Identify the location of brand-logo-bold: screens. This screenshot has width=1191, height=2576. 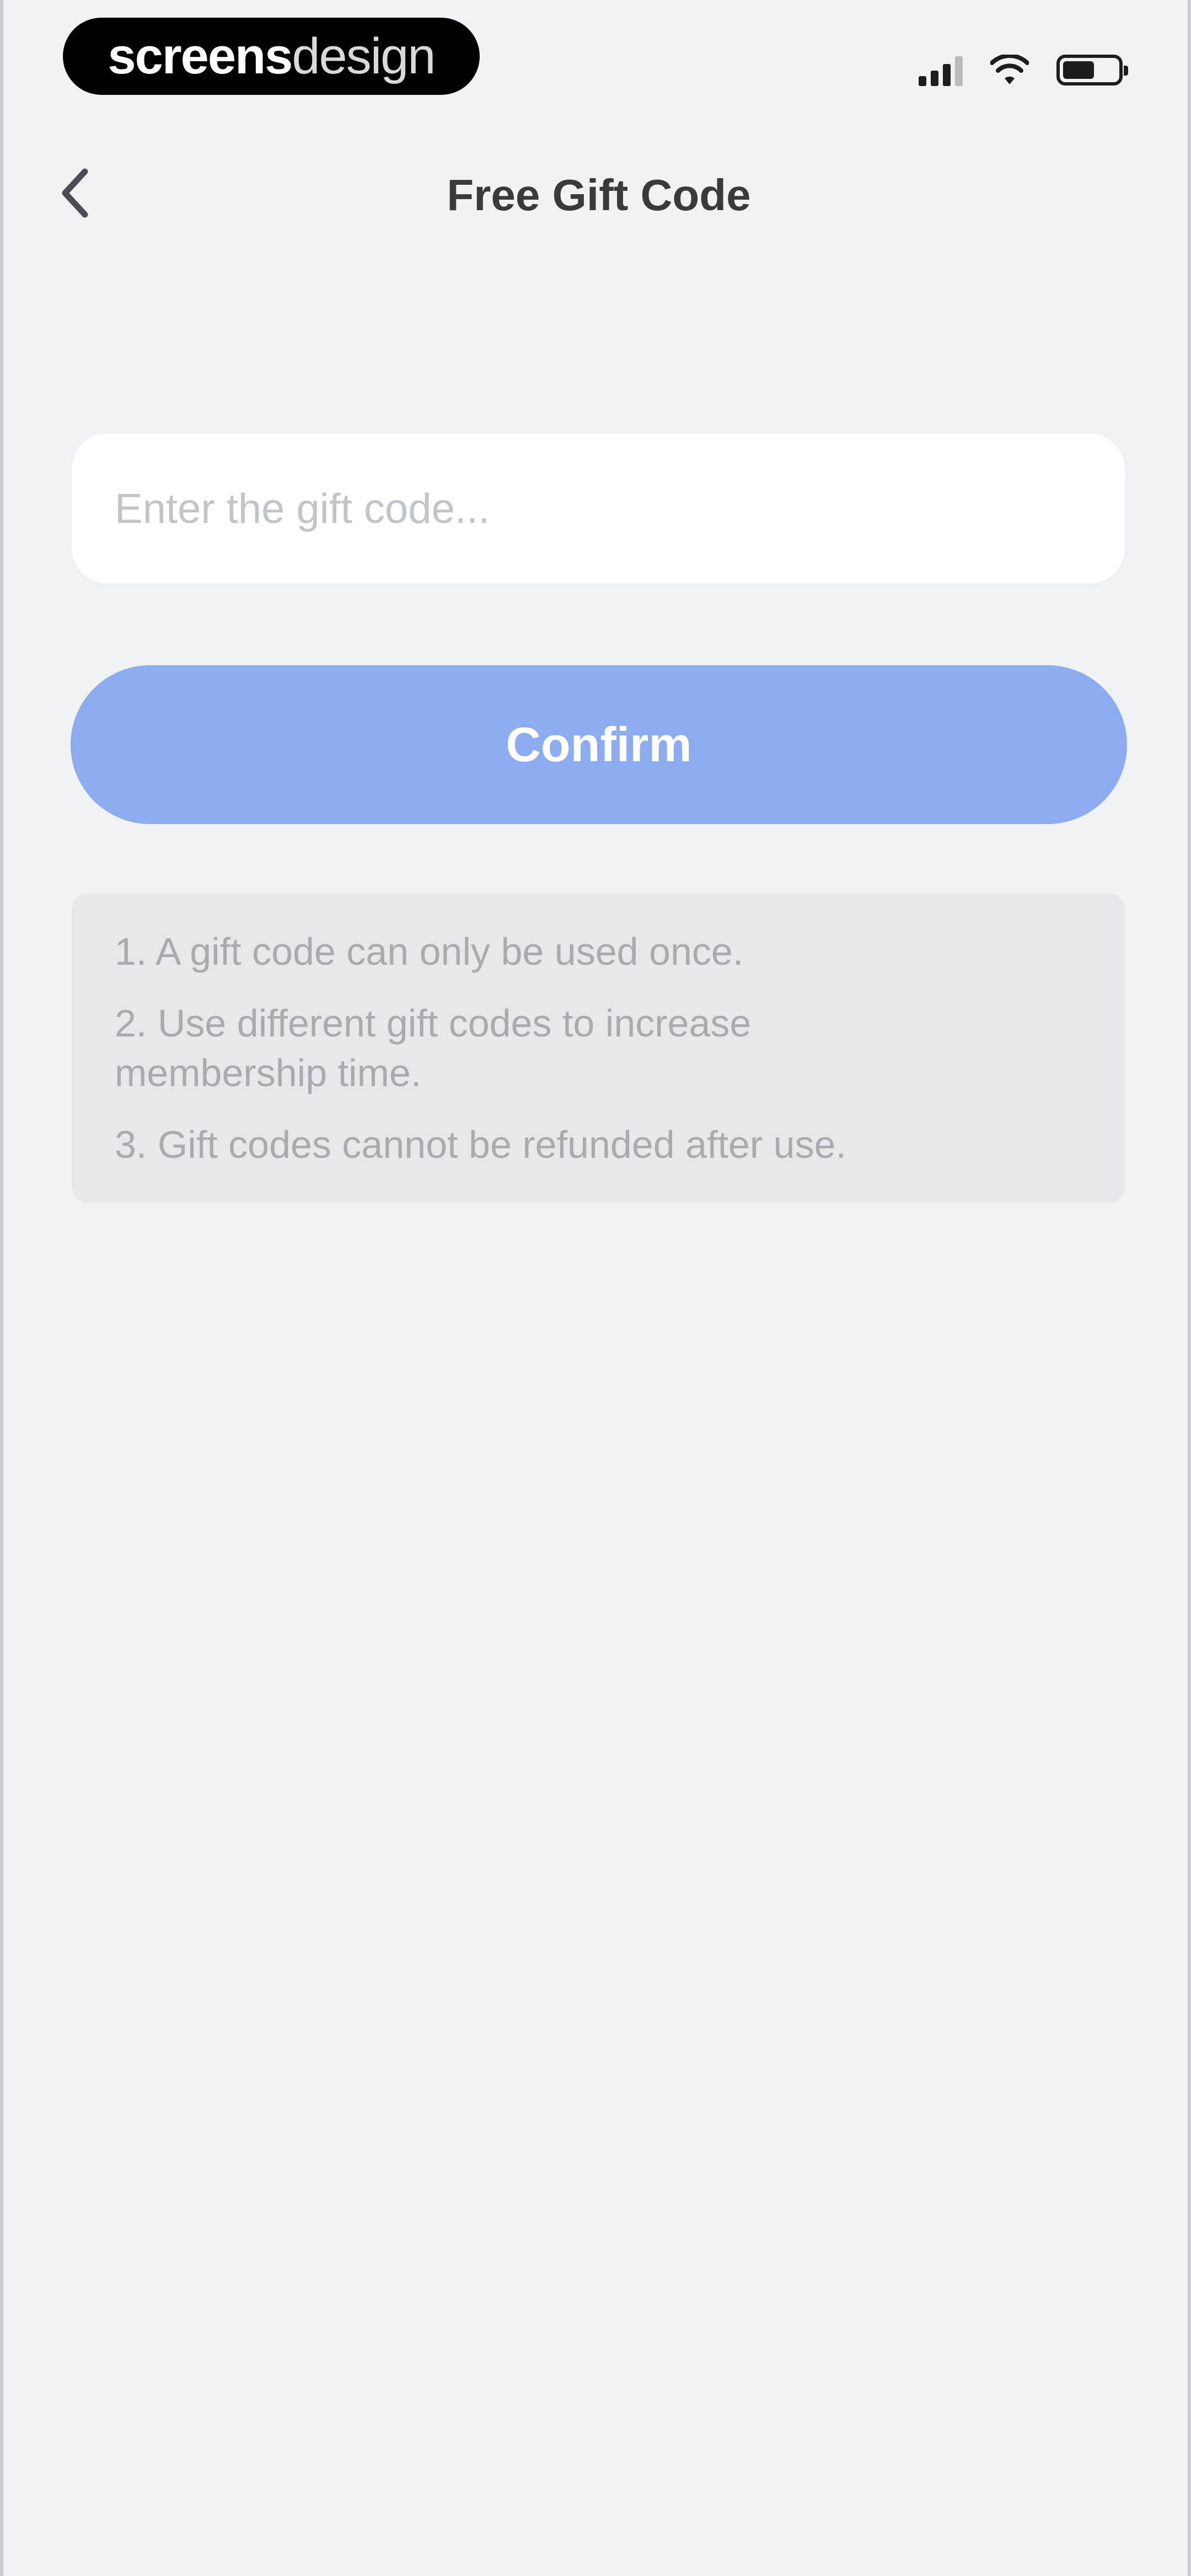
(200, 56).